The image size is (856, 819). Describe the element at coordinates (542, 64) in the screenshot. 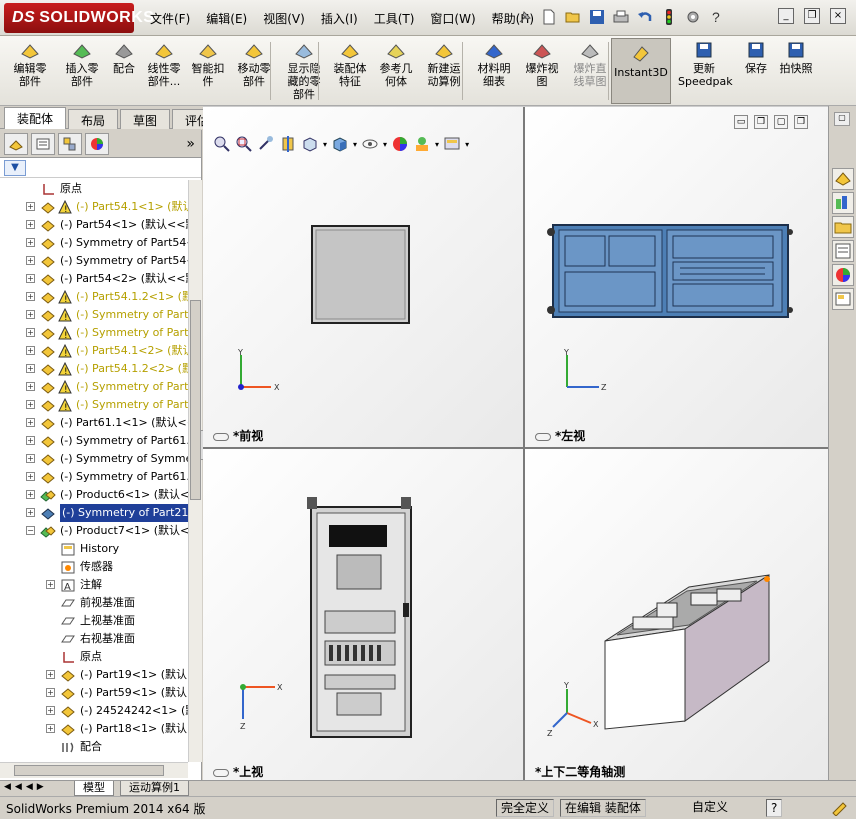

I see `ribbon-button: 爆炸视 图` at that location.